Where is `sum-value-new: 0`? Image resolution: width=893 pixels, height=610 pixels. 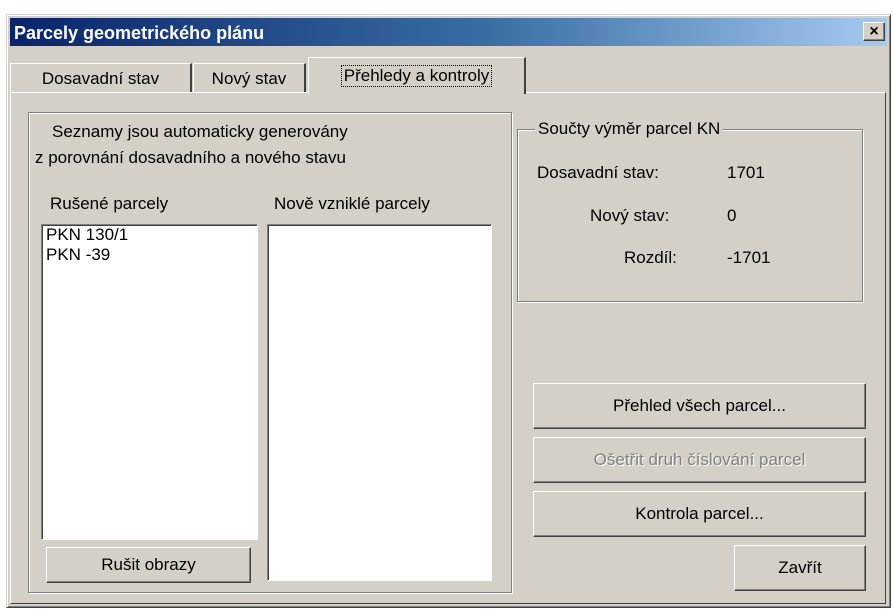 sum-value-new: 0 is located at coordinates (732, 215).